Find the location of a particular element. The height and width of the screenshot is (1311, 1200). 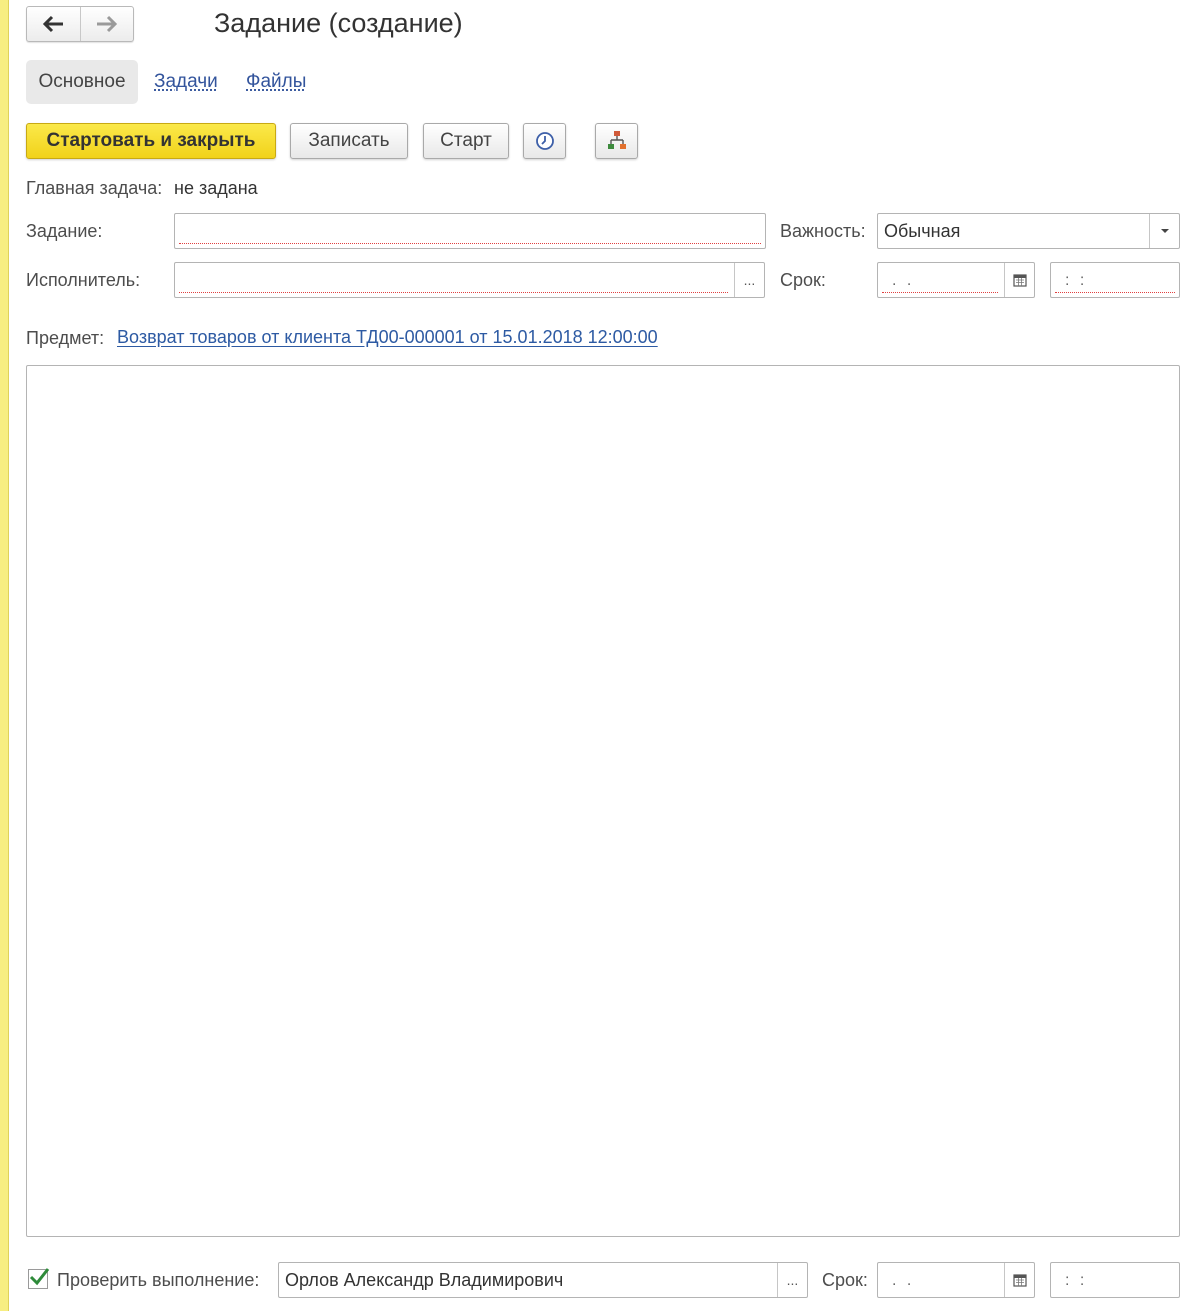

arrow-right-icon is located at coordinates (106, 24).